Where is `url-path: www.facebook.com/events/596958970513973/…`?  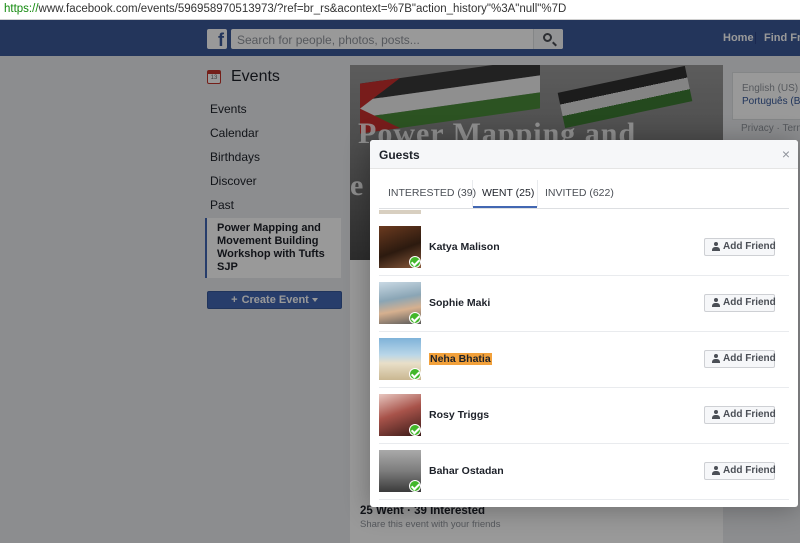 url-path: www.facebook.com/events/596958970513973/… is located at coordinates (302, 9).